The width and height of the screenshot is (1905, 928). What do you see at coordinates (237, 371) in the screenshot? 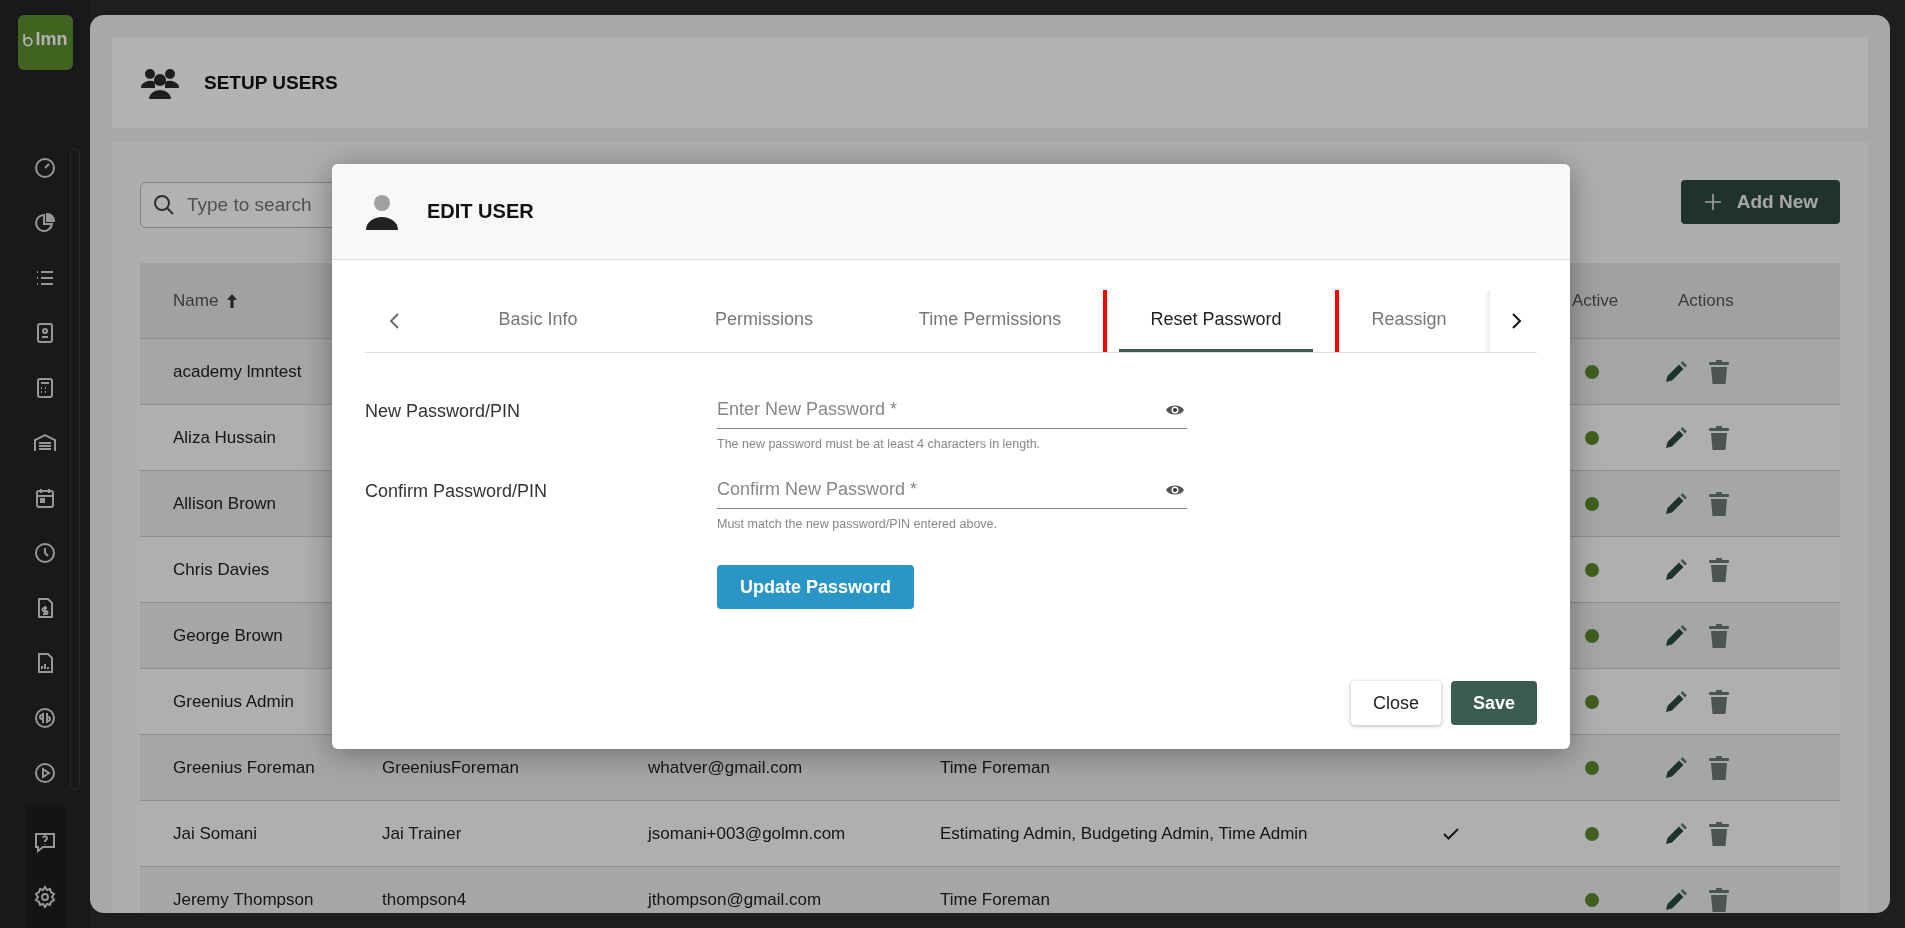
I see `table-cell: academy lmntest` at bounding box center [237, 371].